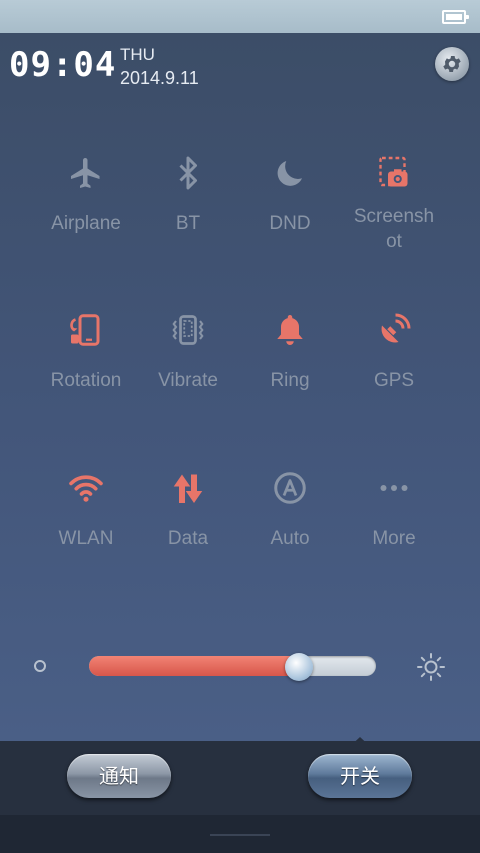 The image size is (480, 853). What do you see at coordinates (298, 667) in the screenshot?
I see `brightness-thumb` at bounding box center [298, 667].